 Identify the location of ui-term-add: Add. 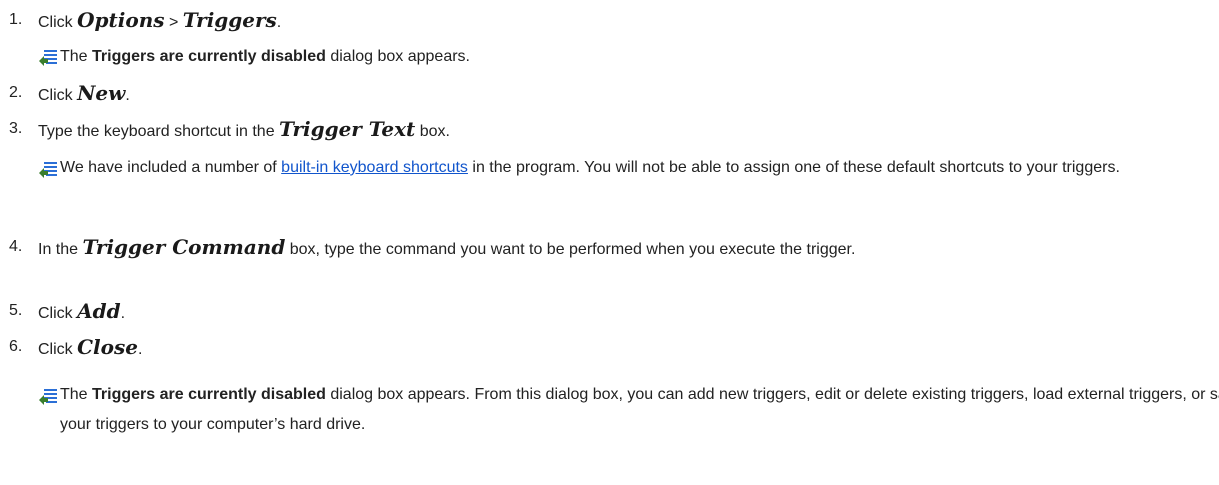
(99, 311).